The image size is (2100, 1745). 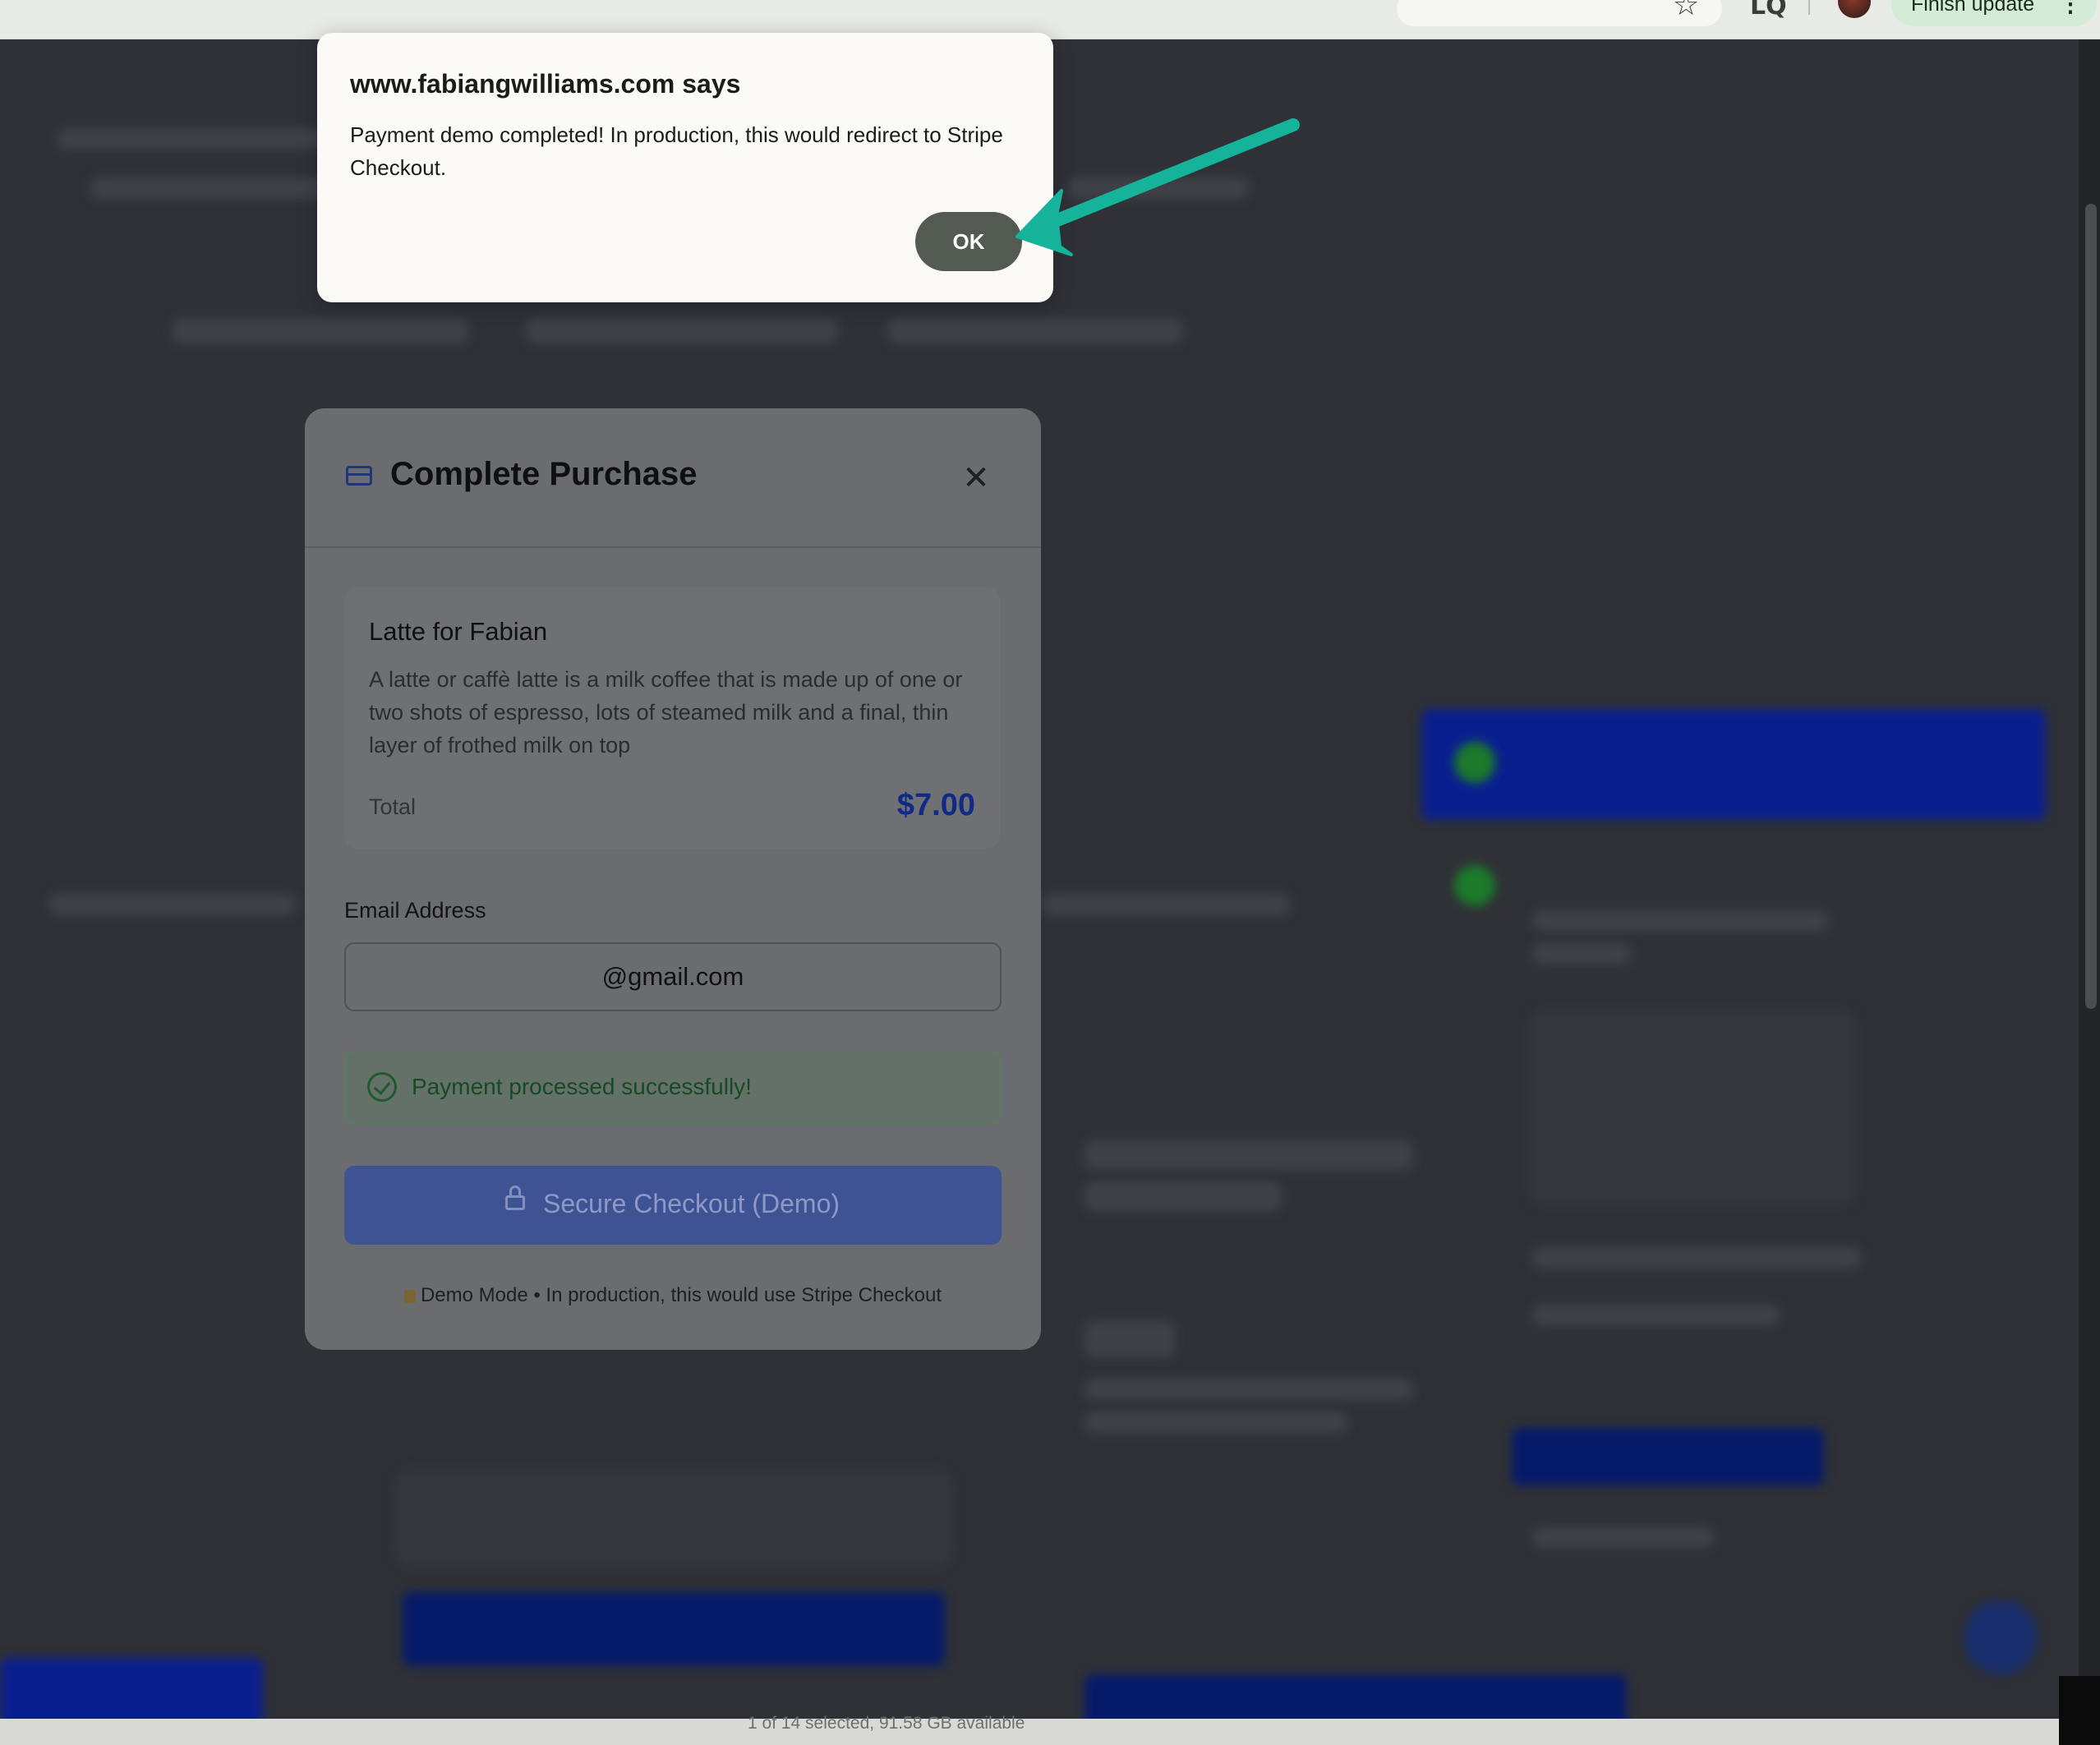 I want to click on finish-update-label: Finish update, so click(x=1973, y=8).